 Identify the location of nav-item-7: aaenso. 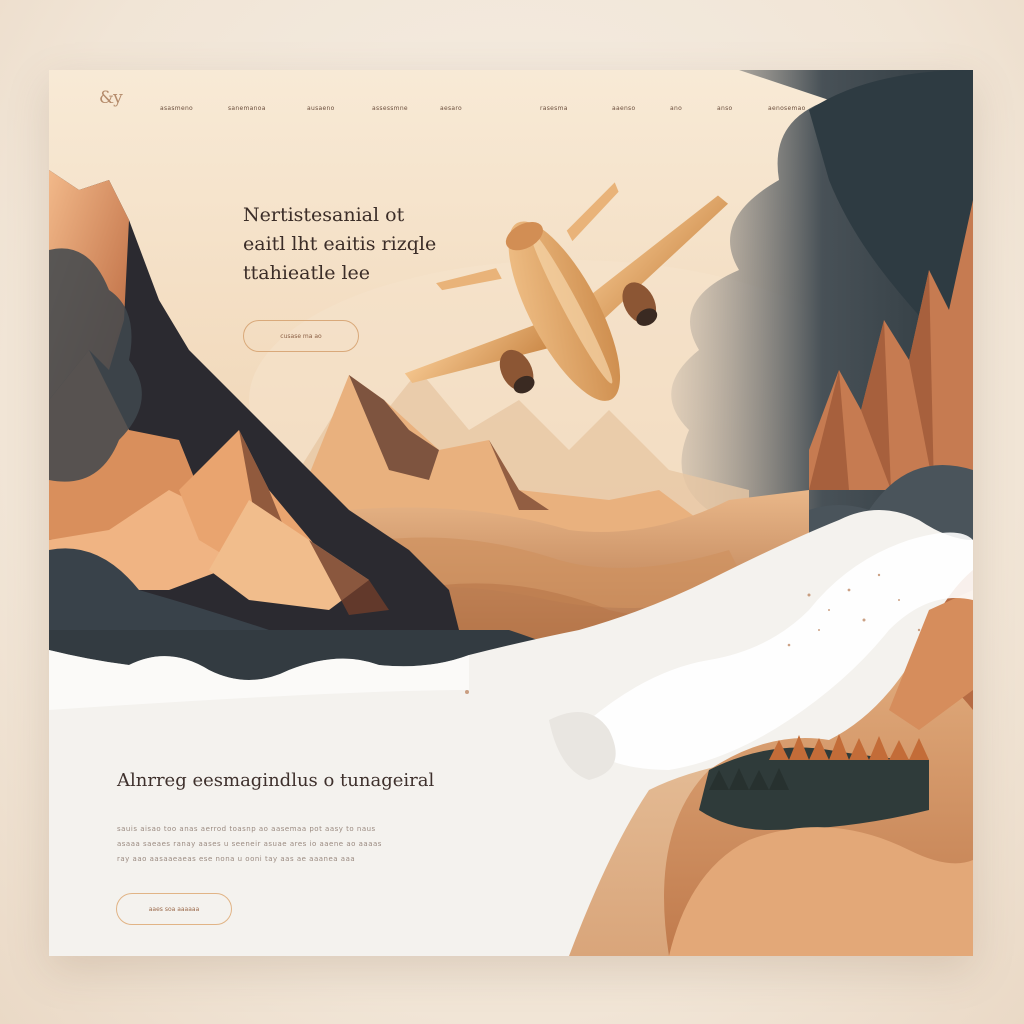
(623, 108).